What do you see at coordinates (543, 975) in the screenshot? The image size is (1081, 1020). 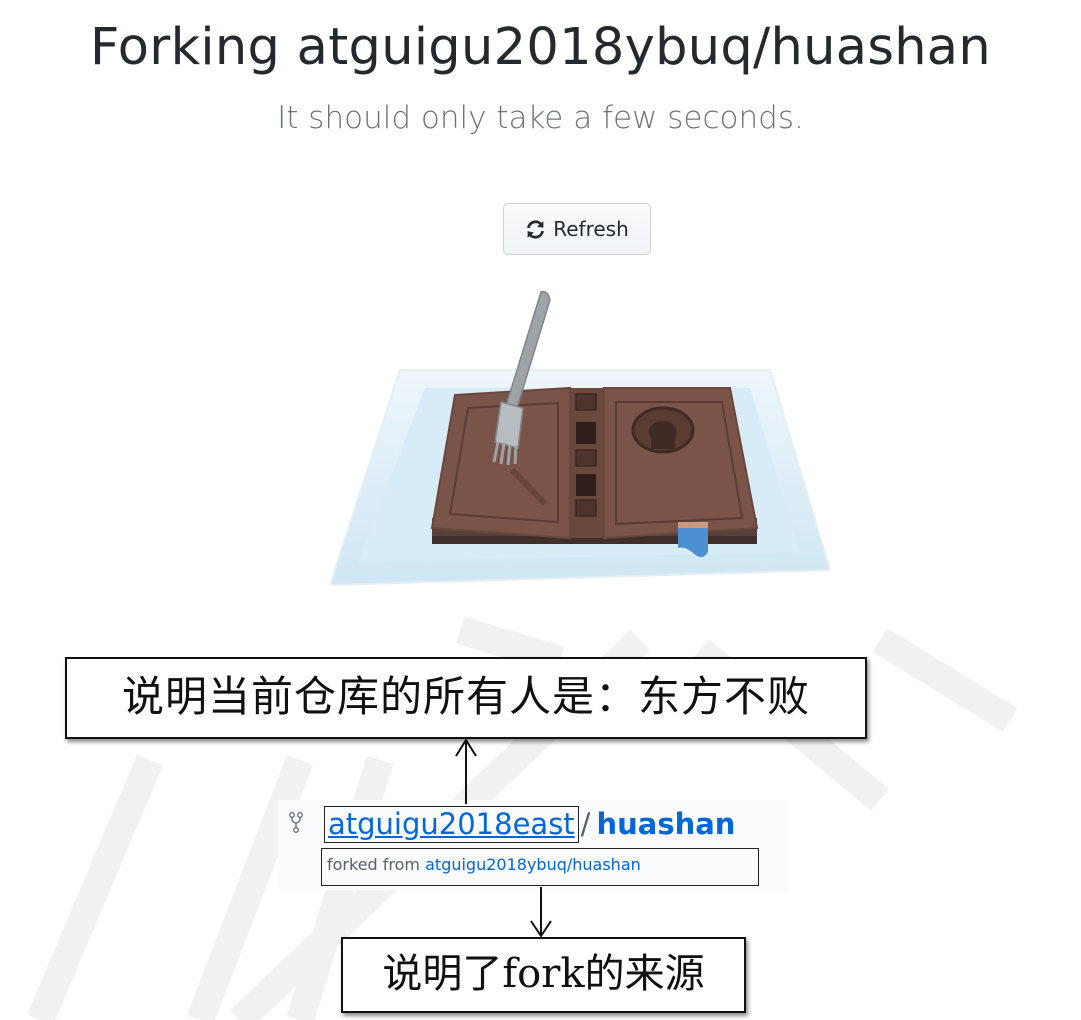 I see `source-annotation: 说明了fork的来源` at bounding box center [543, 975].